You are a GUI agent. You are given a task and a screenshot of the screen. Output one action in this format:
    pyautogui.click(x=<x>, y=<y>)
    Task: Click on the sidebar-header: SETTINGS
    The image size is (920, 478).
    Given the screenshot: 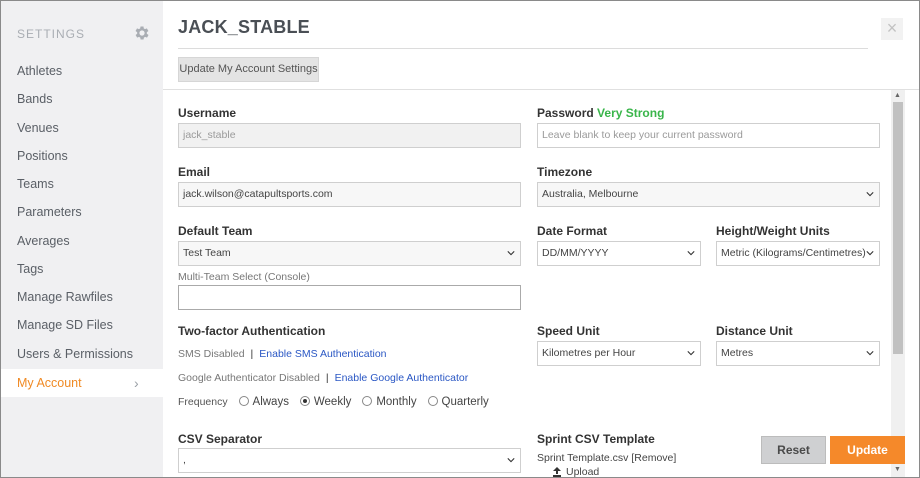 What is the action you would take?
    pyautogui.click(x=84, y=33)
    